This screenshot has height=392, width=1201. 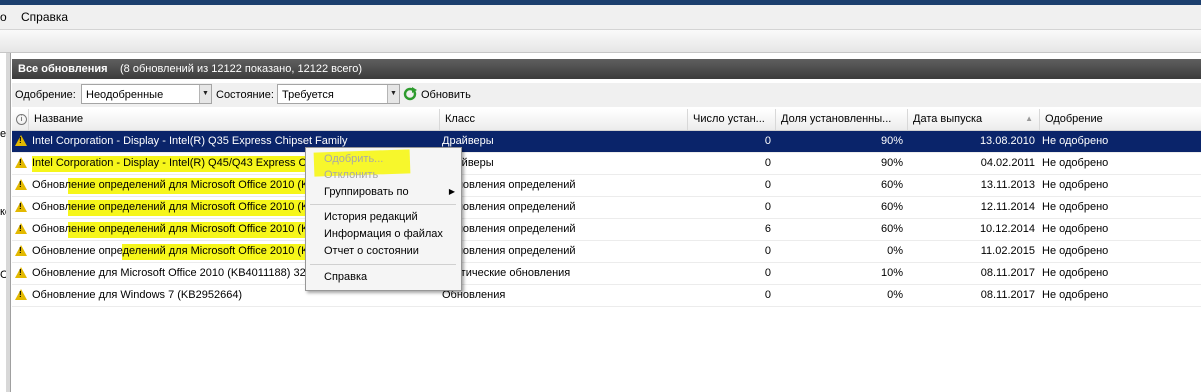 I want to click on toolbar, so click(x=600, y=41).